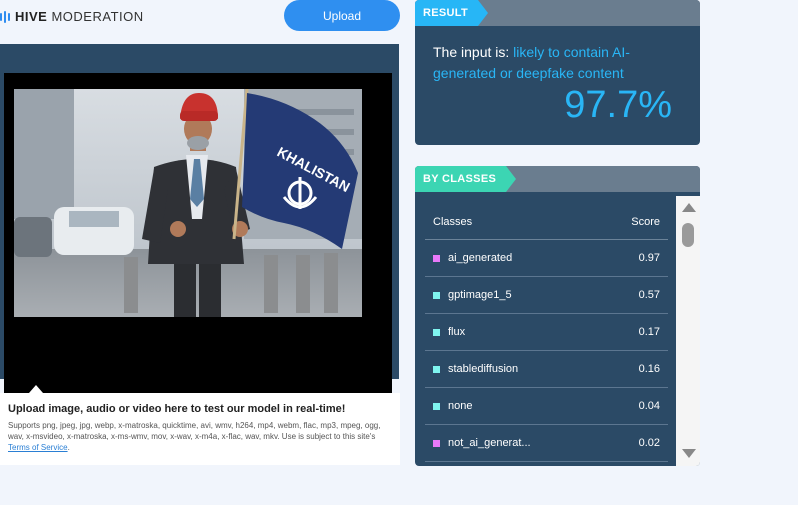 The width and height of the screenshot is (798, 505). What do you see at coordinates (649, 443) in the screenshot?
I see `class-score: 0.02` at bounding box center [649, 443].